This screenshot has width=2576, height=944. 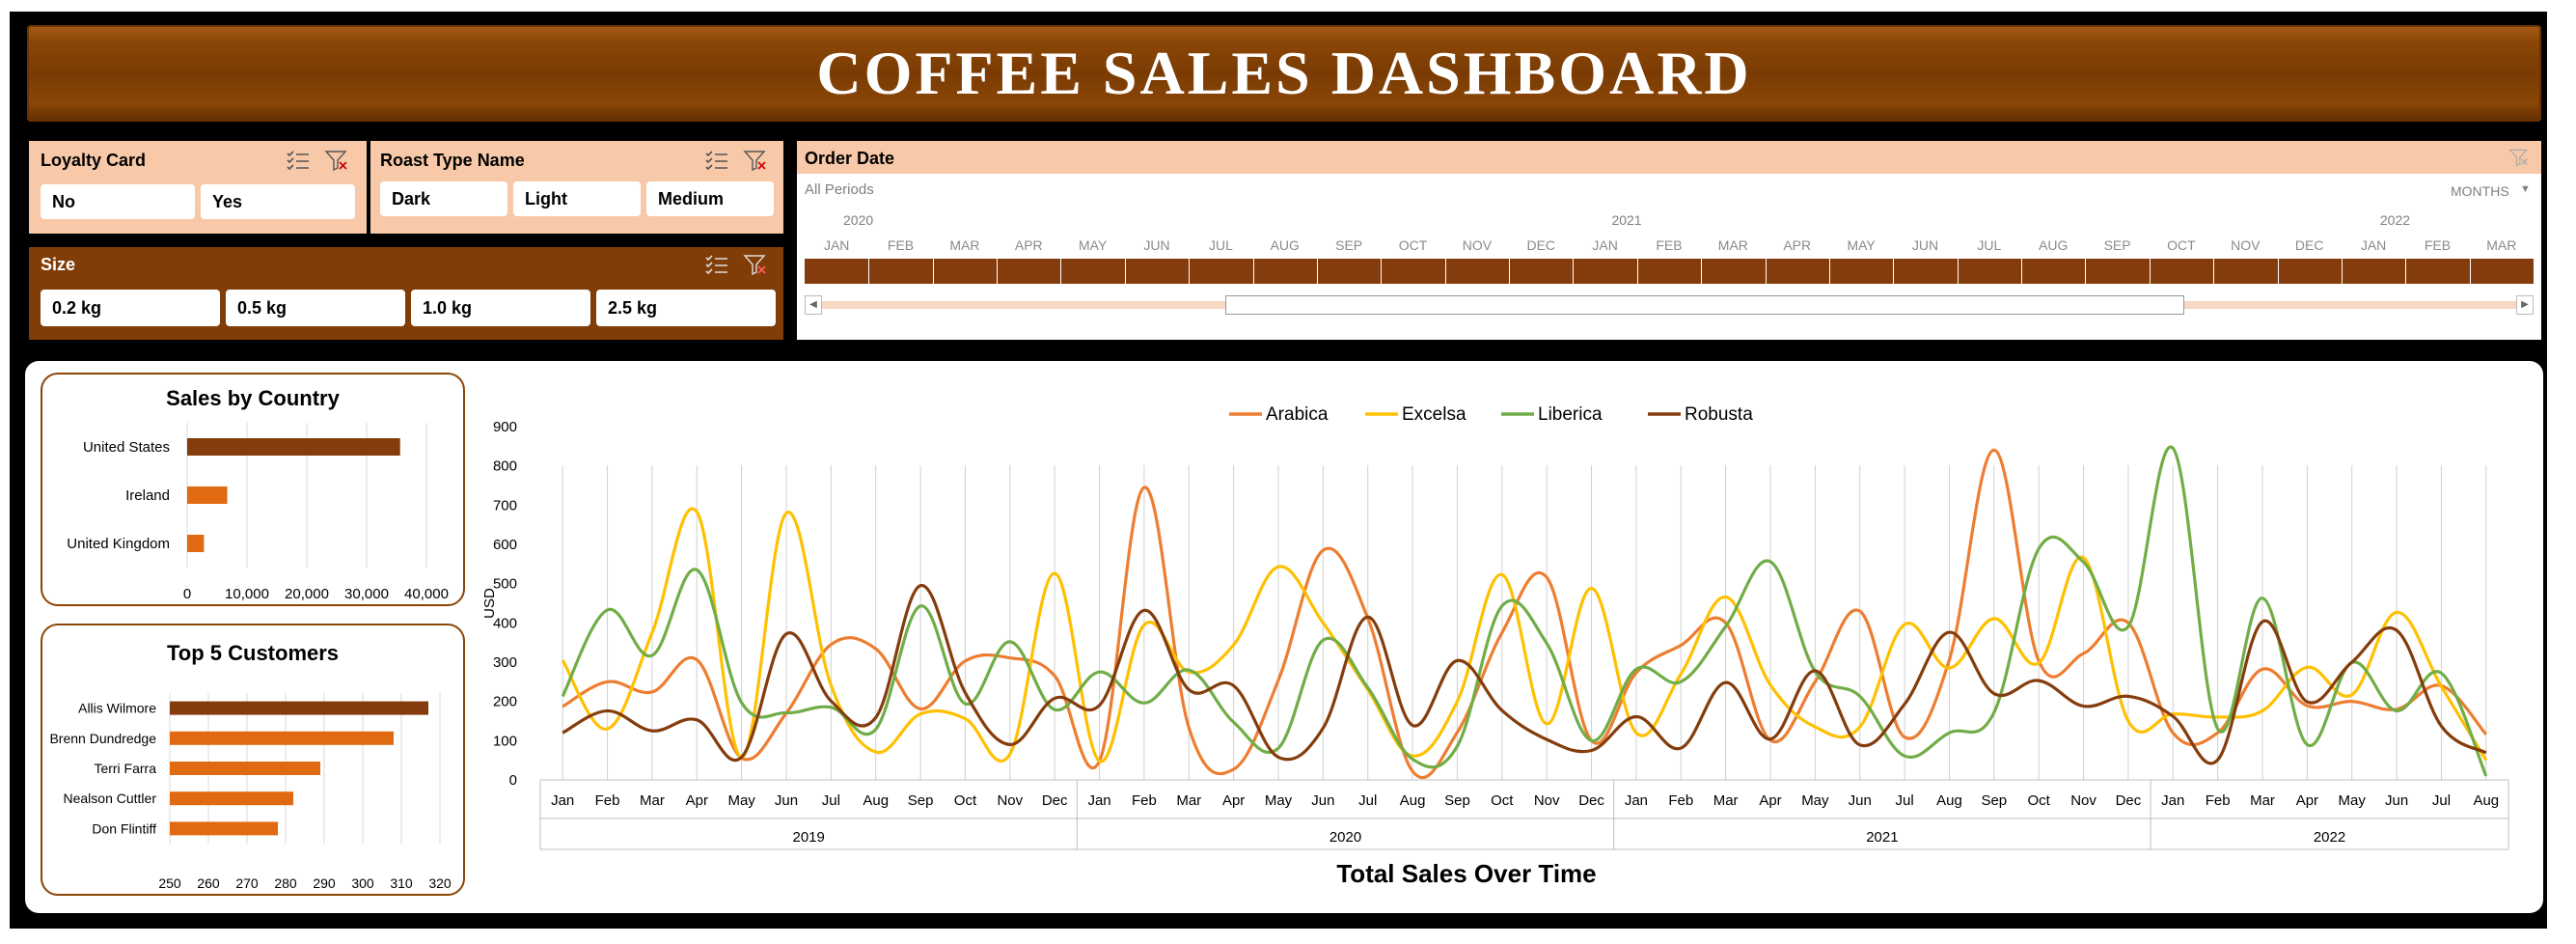 I want to click on slicer-item-1-0kg: 1.0 kg, so click(x=500, y=308).